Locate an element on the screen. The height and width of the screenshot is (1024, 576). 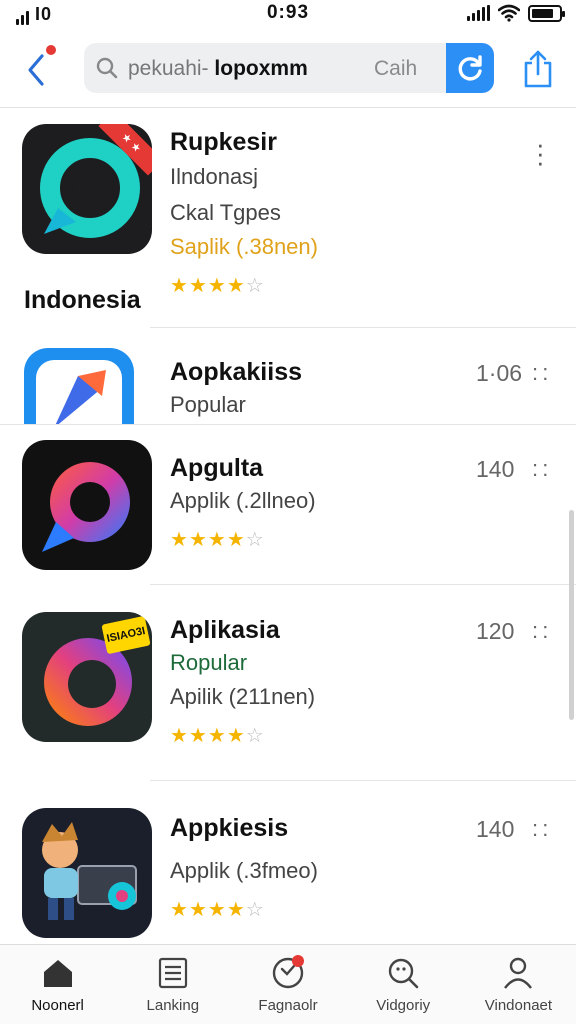
tab-label: Lanking is located at coordinates (173, 1005).